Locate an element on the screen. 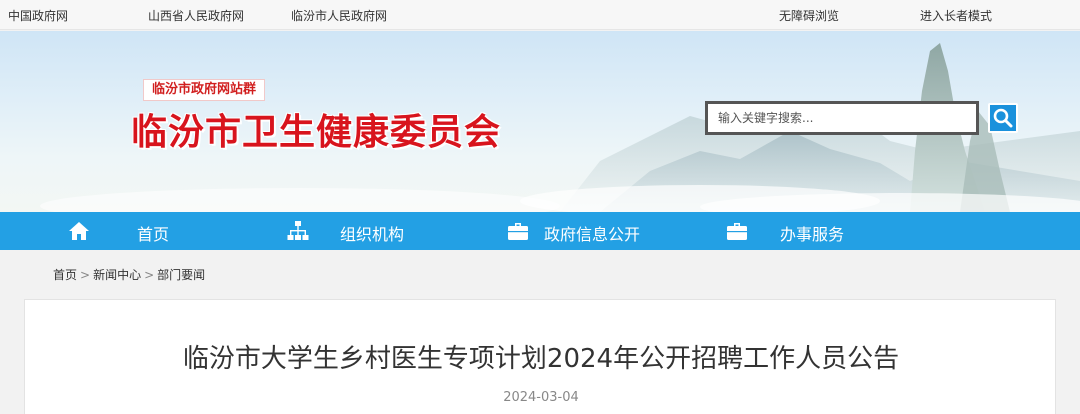 This screenshot has height=414, width=1080. site-title: 临汾市卫生健康委员会 is located at coordinates (316, 132).